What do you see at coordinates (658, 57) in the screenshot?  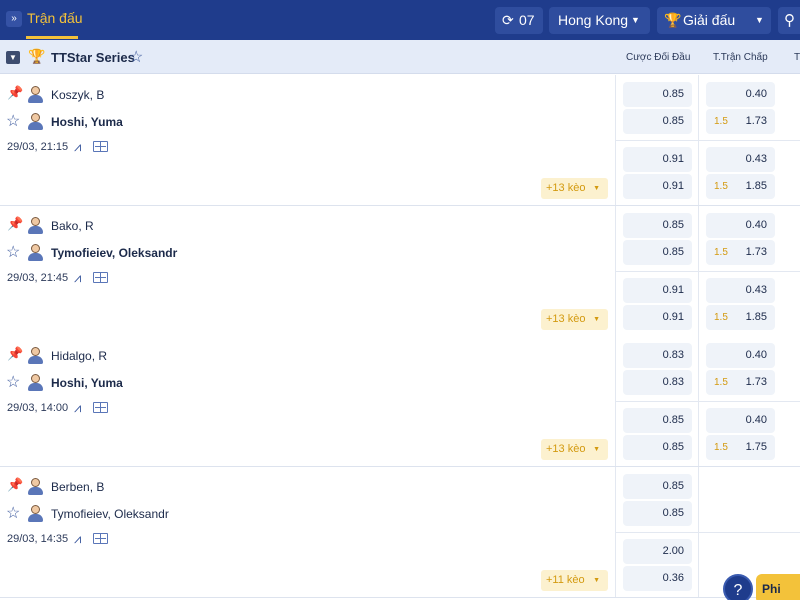 I see `column-header-head-to-head: Cược Đối Đầu` at bounding box center [658, 57].